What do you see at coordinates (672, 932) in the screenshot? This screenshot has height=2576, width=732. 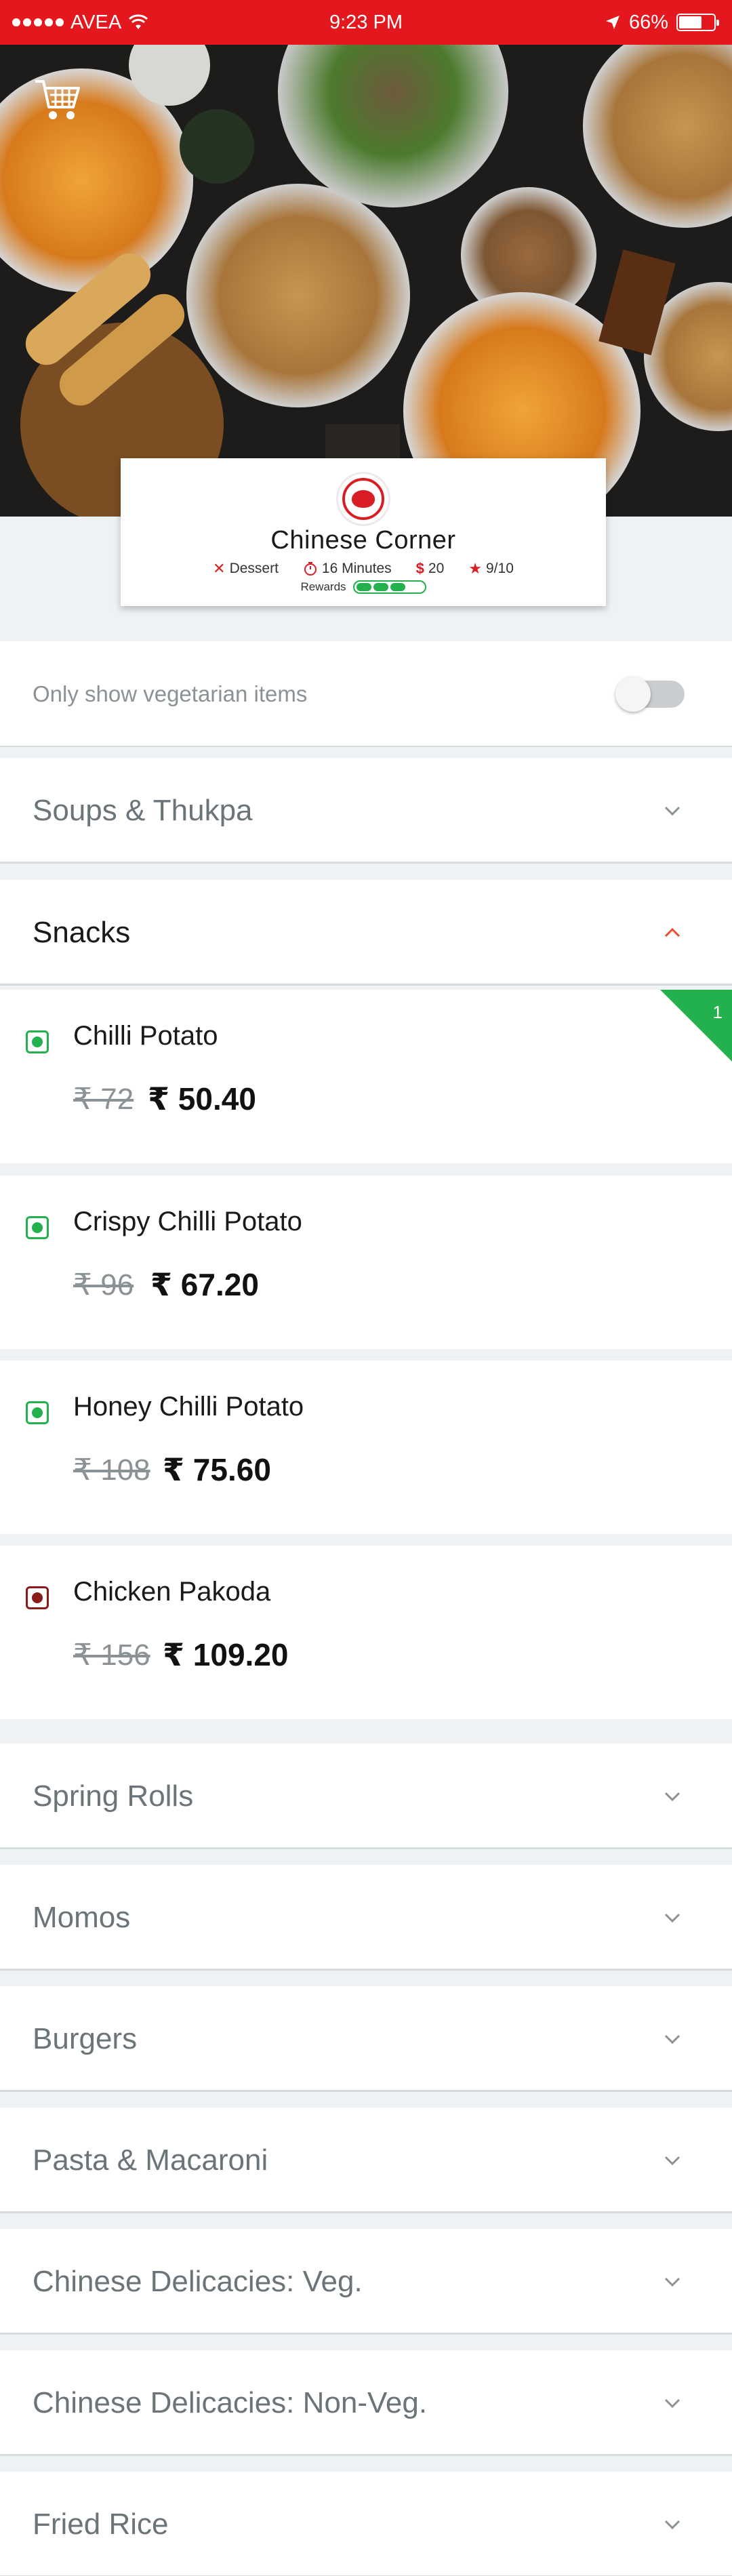 I see `chevron-up-icon` at bounding box center [672, 932].